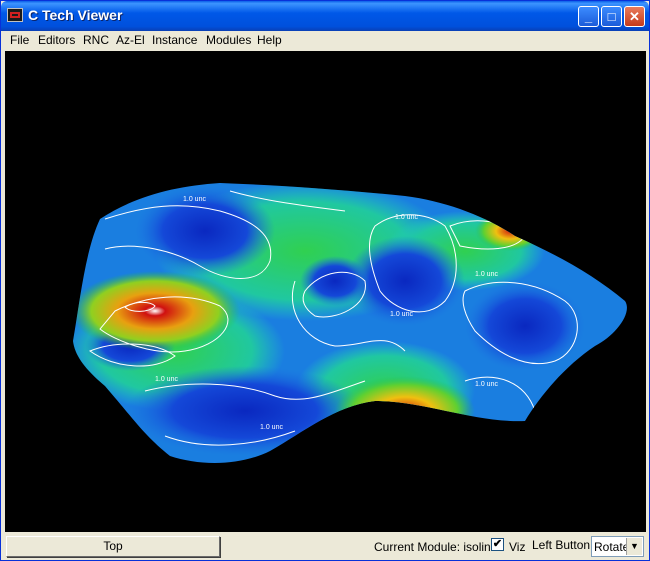  Describe the element at coordinates (612, 547) in the screenshot. I see `left-button-value: Rotate` at that location.